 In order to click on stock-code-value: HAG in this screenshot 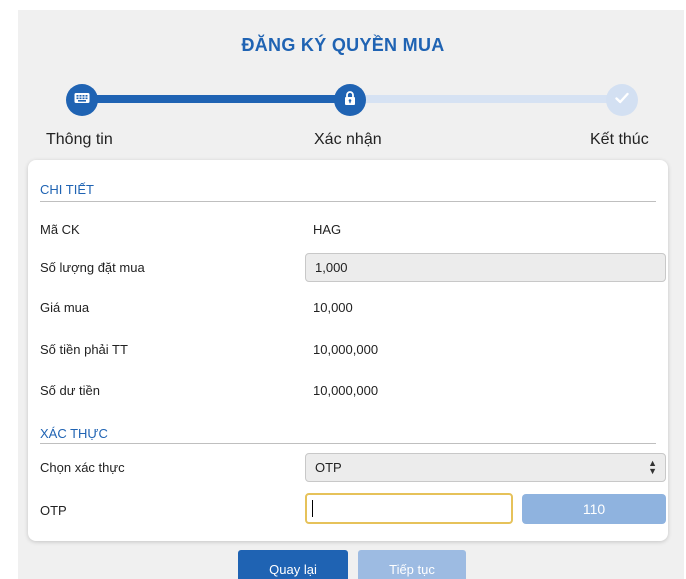, I will do `click(327, 229)`.